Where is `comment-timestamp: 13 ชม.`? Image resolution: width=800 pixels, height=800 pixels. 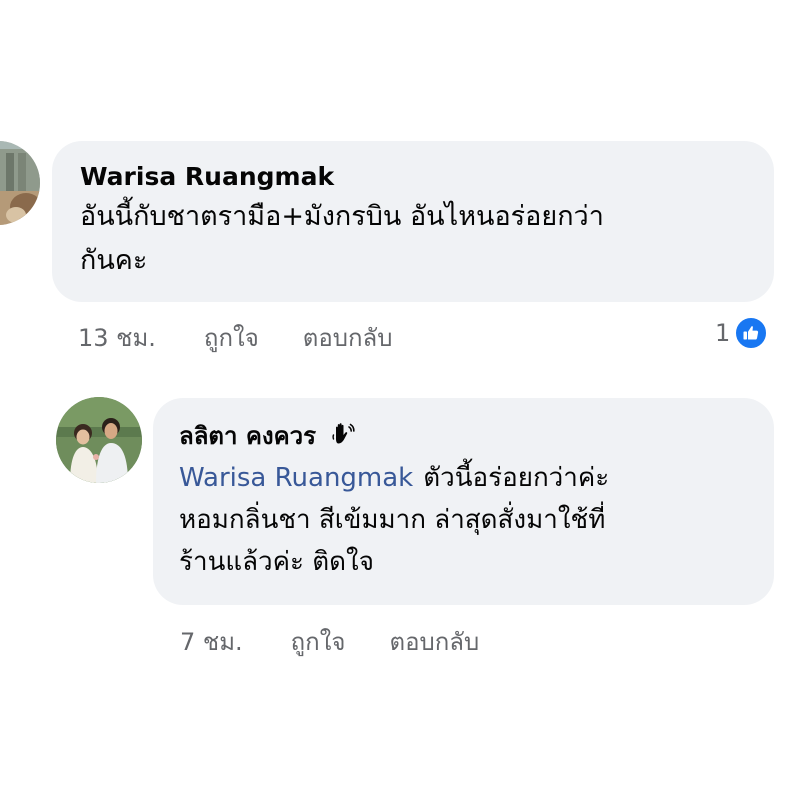
comment-timestamp: 13 ชม. is located at coordinates (117, 337).